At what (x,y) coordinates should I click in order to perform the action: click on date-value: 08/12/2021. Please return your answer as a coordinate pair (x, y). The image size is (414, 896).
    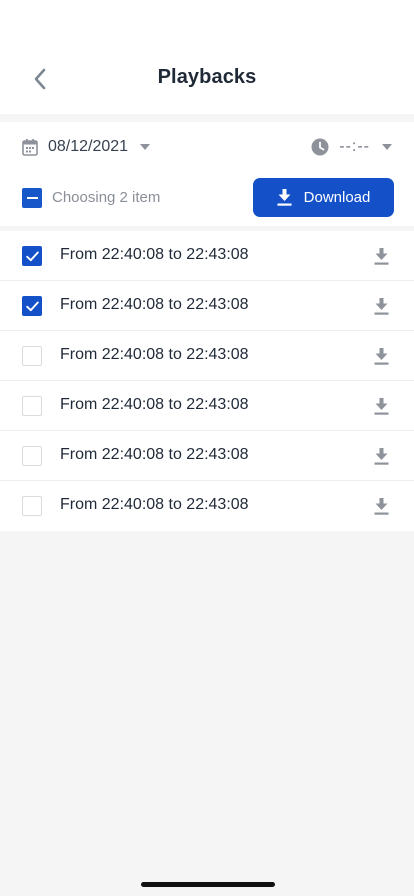
    Looking at the image, I should click on (88, 146).